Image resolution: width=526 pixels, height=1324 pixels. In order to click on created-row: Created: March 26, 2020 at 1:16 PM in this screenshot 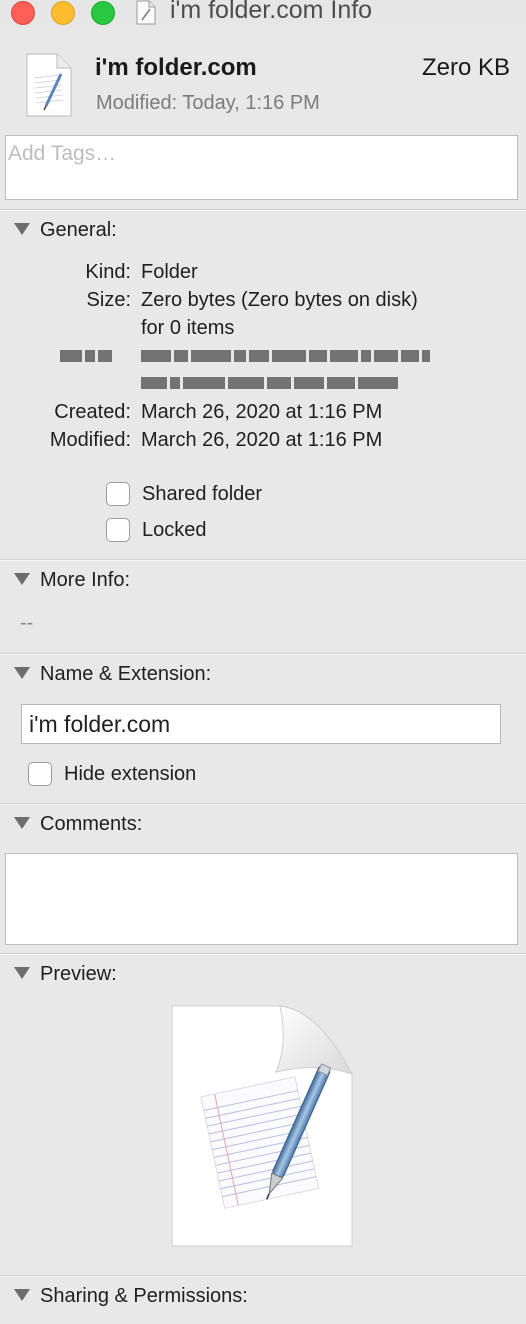, I will do `click(263, 415)`.